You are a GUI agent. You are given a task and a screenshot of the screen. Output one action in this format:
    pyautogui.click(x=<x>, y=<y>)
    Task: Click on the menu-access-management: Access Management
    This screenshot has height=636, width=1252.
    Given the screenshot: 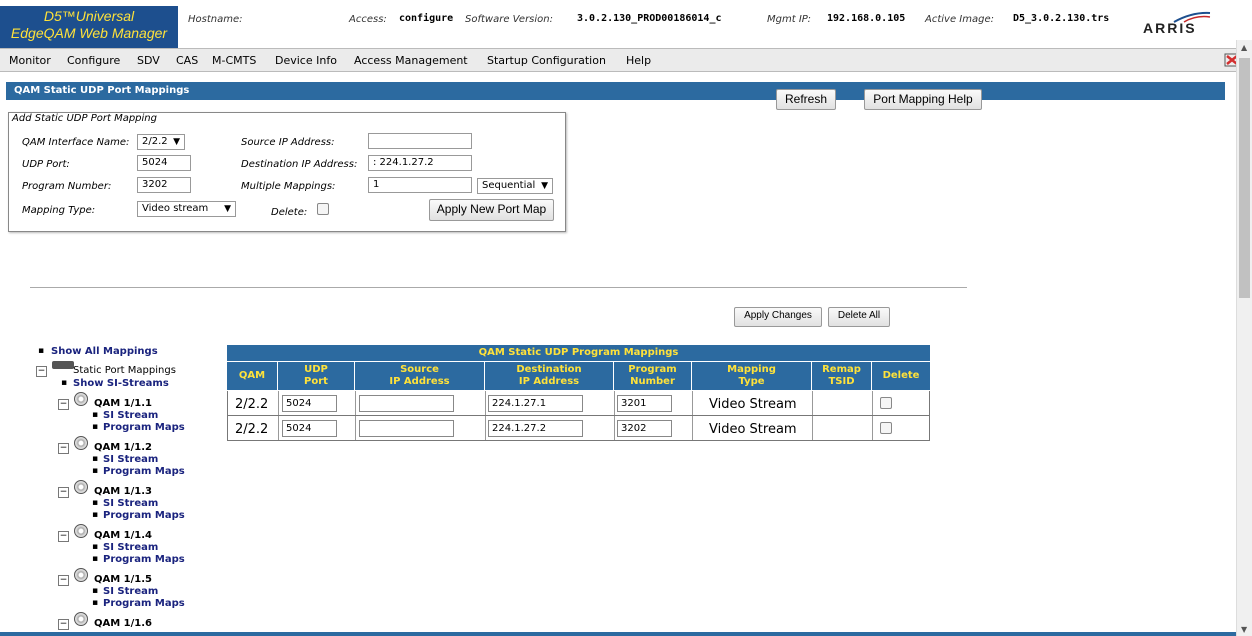 What is the action you would take?
    pyautogui.click(x=411, y=60)
    